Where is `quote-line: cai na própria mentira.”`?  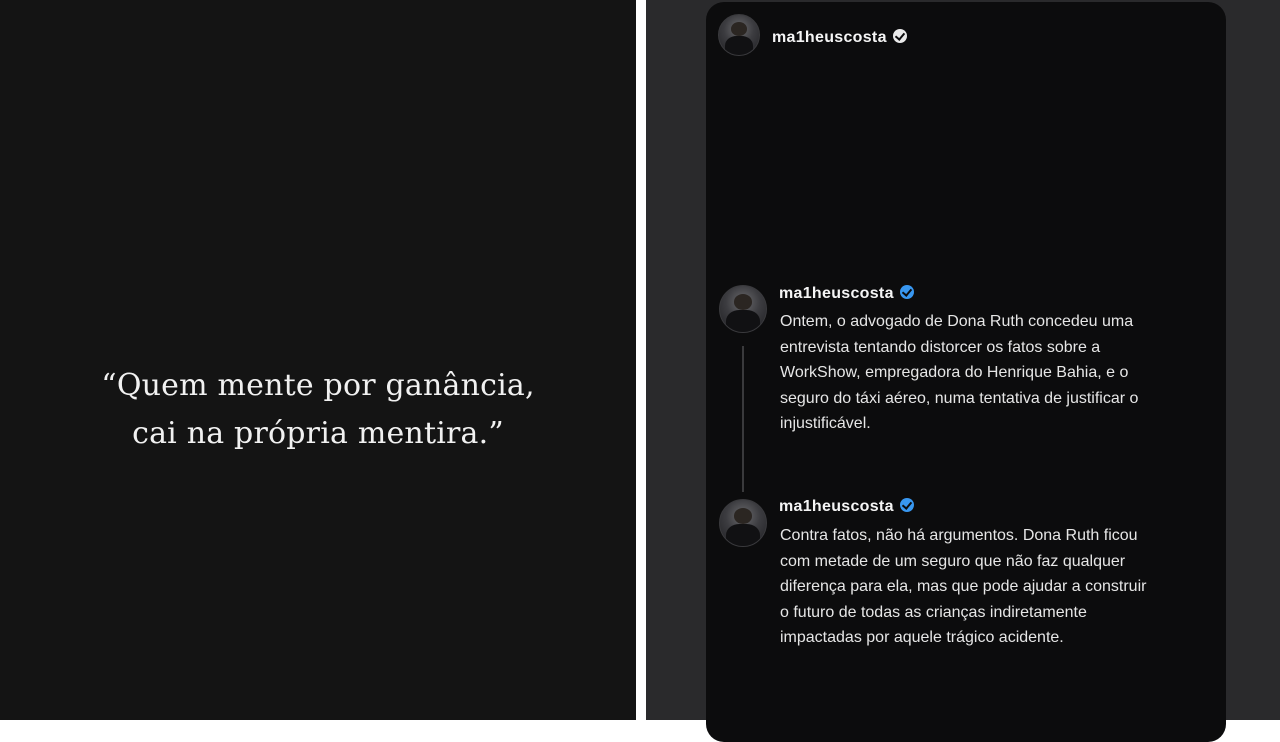
quote-line: cai na própria mentira.” is located at coordinates (318, 433).